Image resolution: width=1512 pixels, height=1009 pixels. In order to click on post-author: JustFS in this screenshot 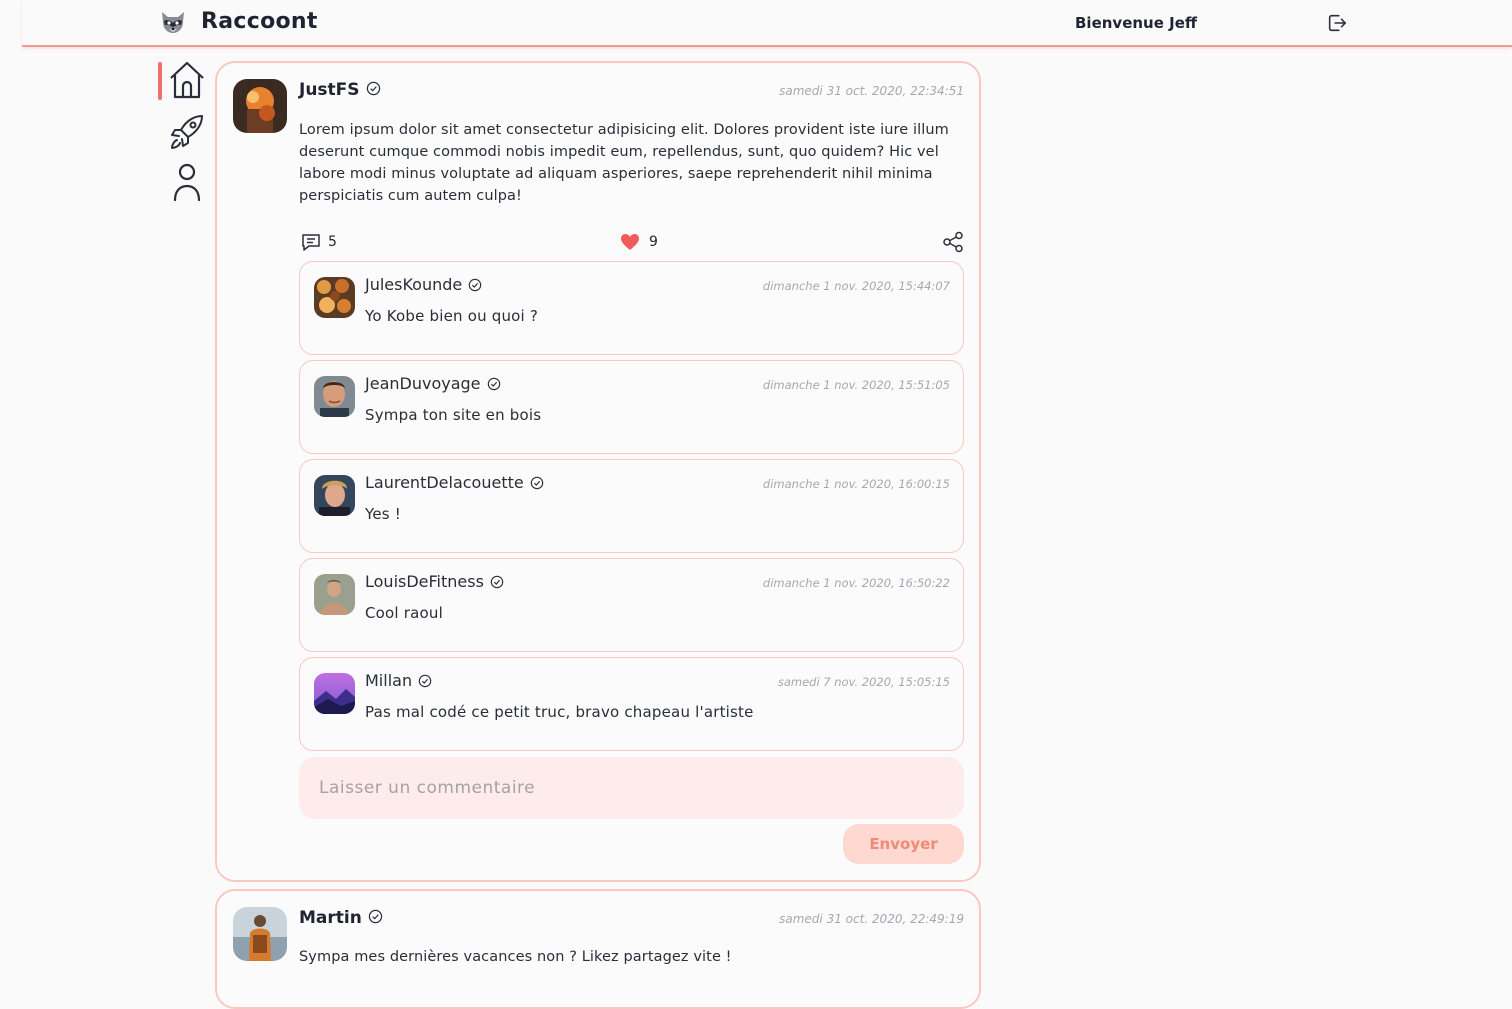, I will do `click(340, 90)`.